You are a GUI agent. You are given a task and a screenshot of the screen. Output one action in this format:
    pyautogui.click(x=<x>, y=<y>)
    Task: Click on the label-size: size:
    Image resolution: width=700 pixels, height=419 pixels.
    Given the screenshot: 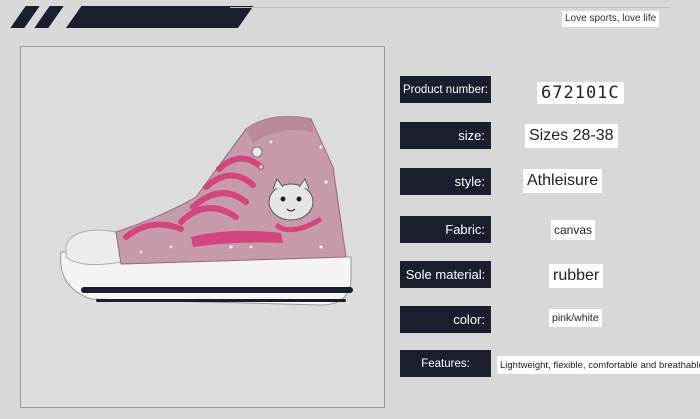 What is the action you would take?
    pyautogui.click(x=445, y=135)
    